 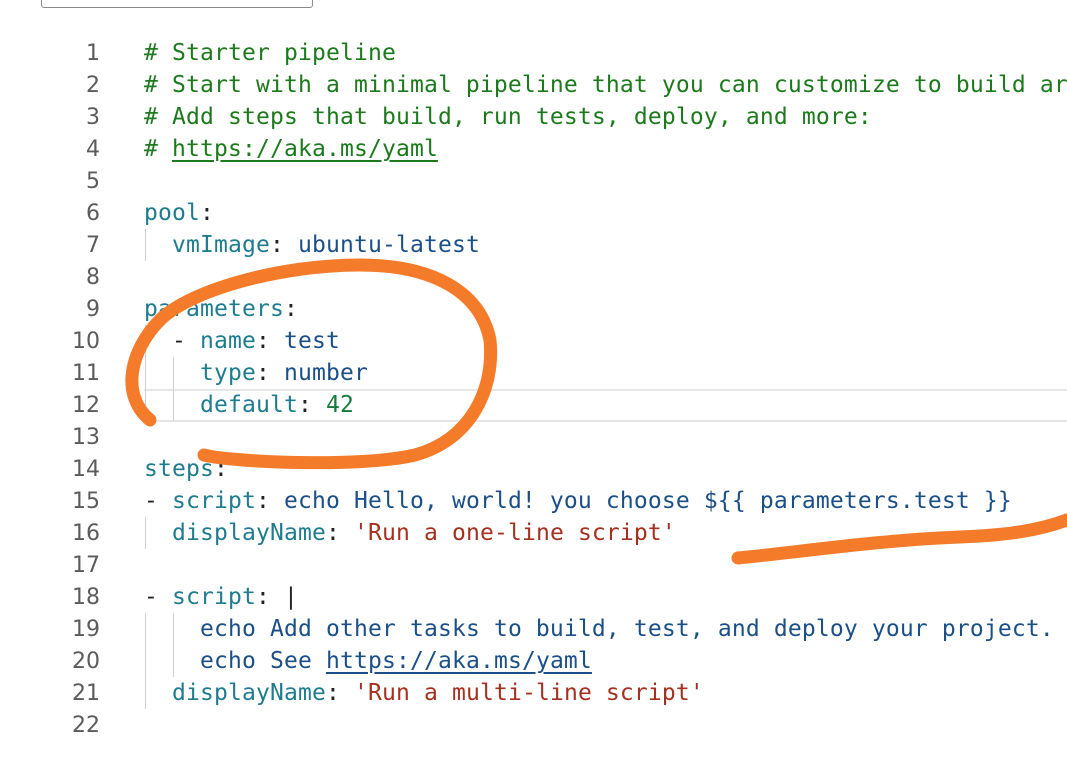 I want to click on code-line: 10 - name: test, so click(x=533, y=341).